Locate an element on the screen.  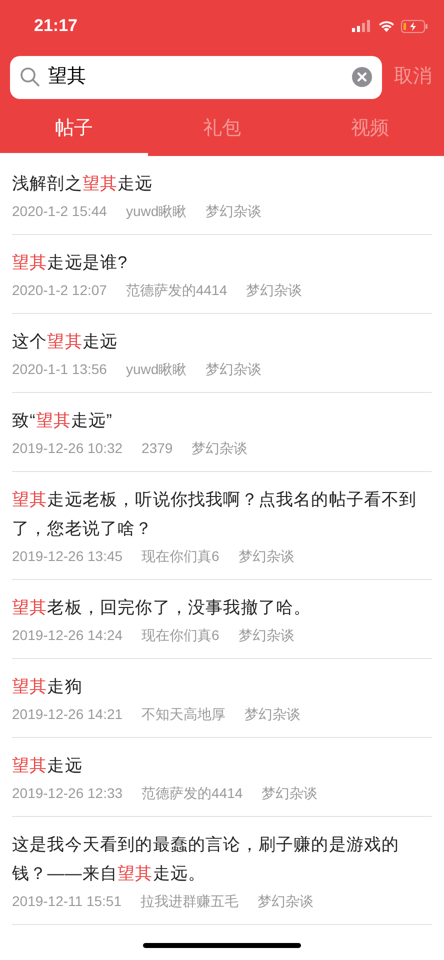
post-date: 2019-12-26 14:24 is located at coordinates (67, 635).